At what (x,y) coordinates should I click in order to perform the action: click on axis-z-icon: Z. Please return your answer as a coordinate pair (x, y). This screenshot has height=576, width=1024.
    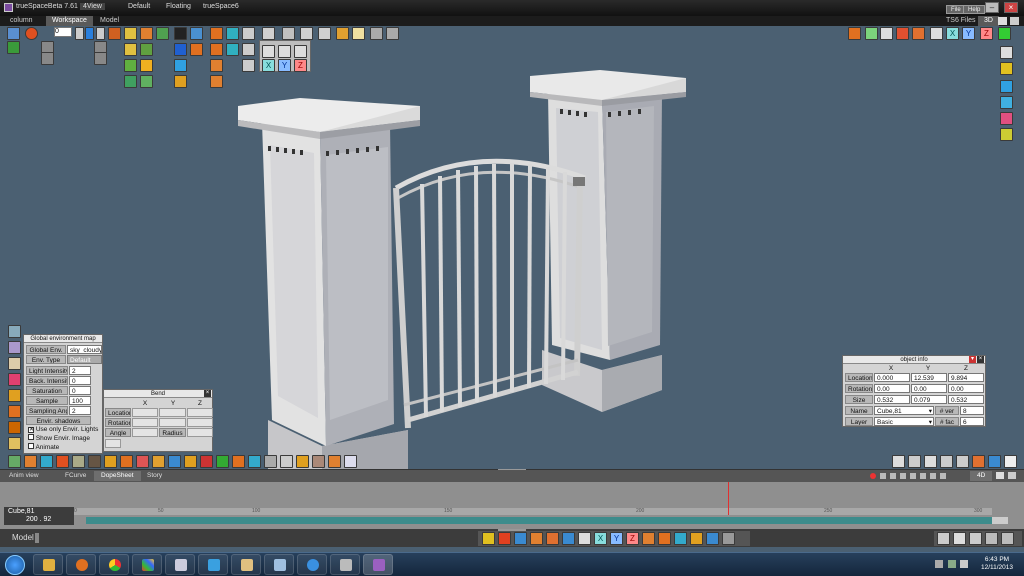
    Looking at the image, I should click on (300, 65).